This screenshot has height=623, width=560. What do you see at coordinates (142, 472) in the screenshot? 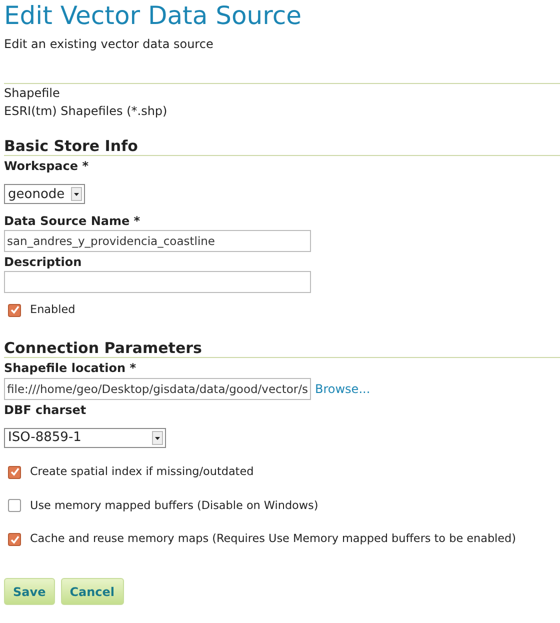
I see `checkbox-label: Create spatial index if missing/outdated` at bounding box center [142, 472].